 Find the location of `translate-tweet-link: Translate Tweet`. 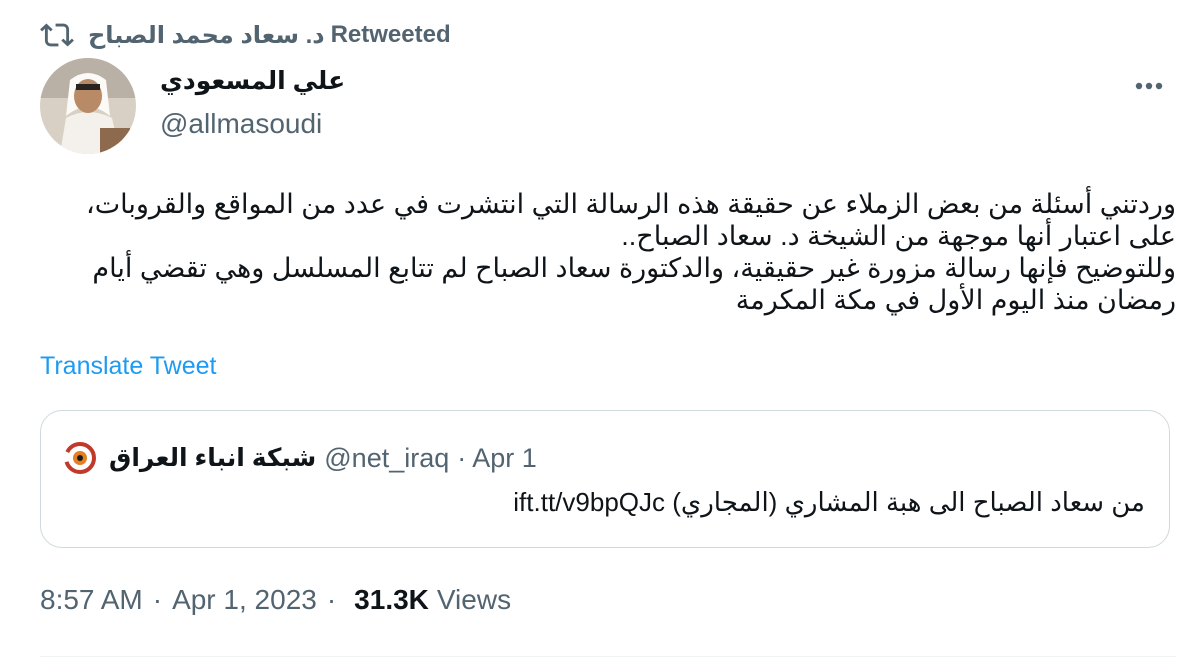

translate-tweet-link: Translate Tweet is located at coordinates (128, 366).